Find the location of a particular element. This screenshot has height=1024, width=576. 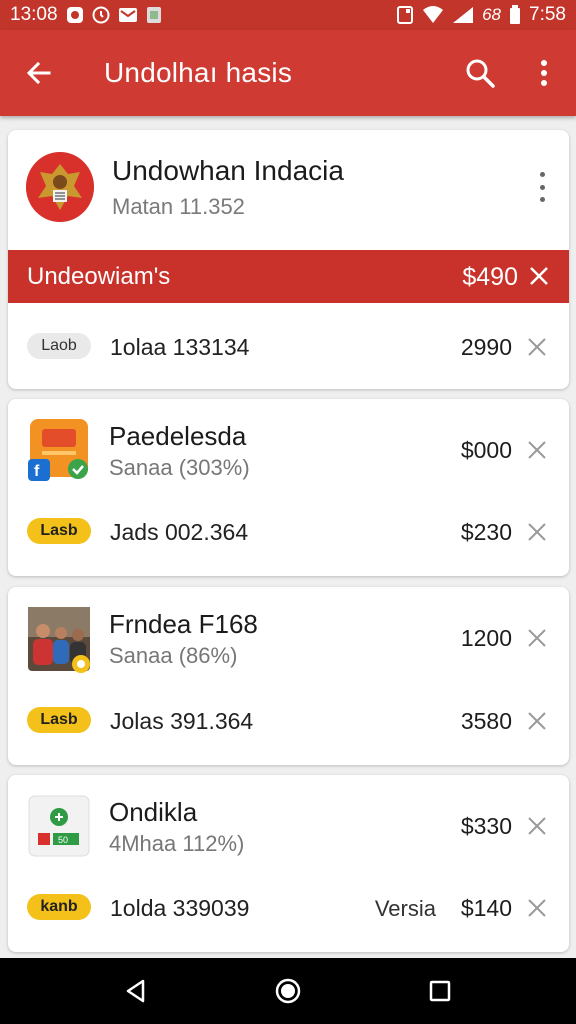

more-options-button is located at coordinates (544, 73).